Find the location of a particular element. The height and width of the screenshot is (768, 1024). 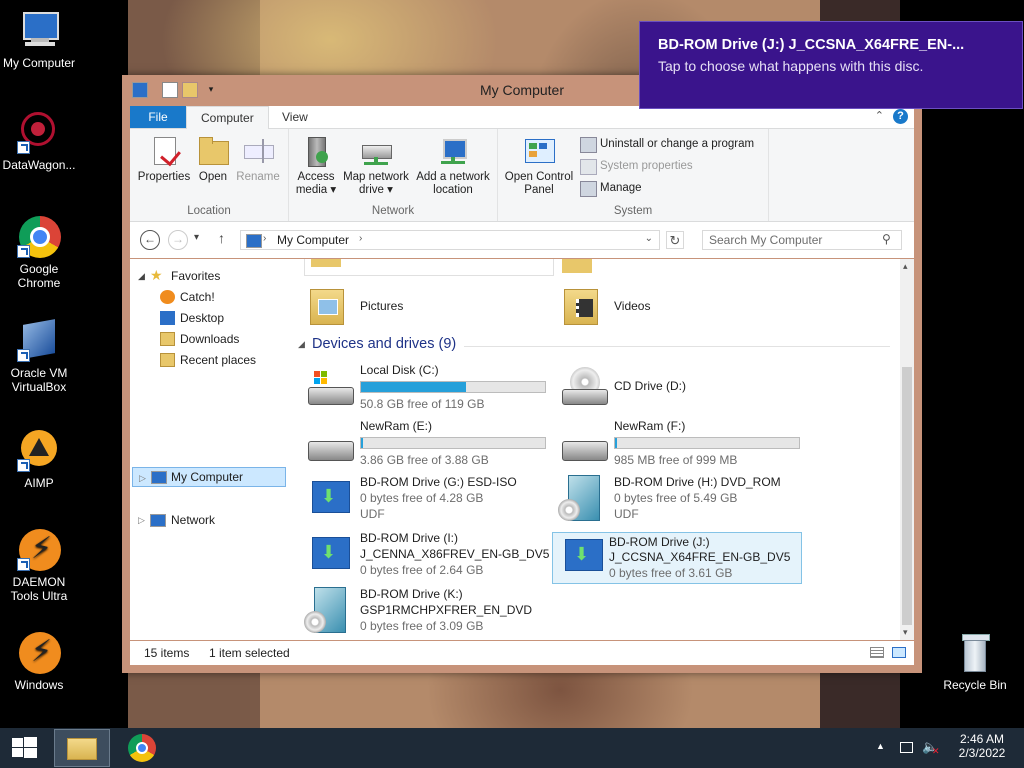

address-bar: › My Computer › ⌄ is located at coordinates (450, 240).